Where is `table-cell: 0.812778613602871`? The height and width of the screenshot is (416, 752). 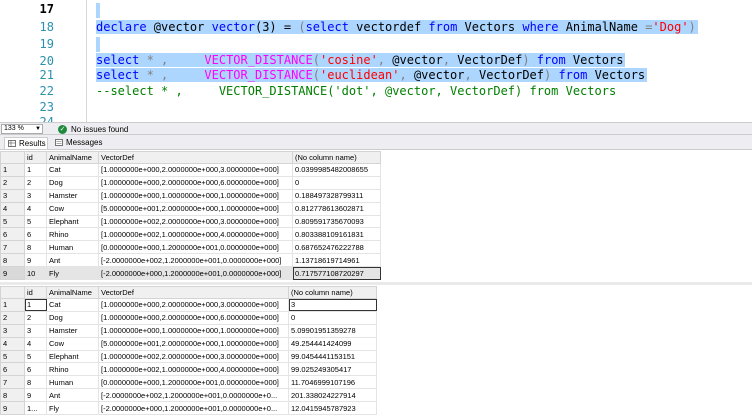
table-cell: 0.812778613602871 is located at coordinates (336, 208).